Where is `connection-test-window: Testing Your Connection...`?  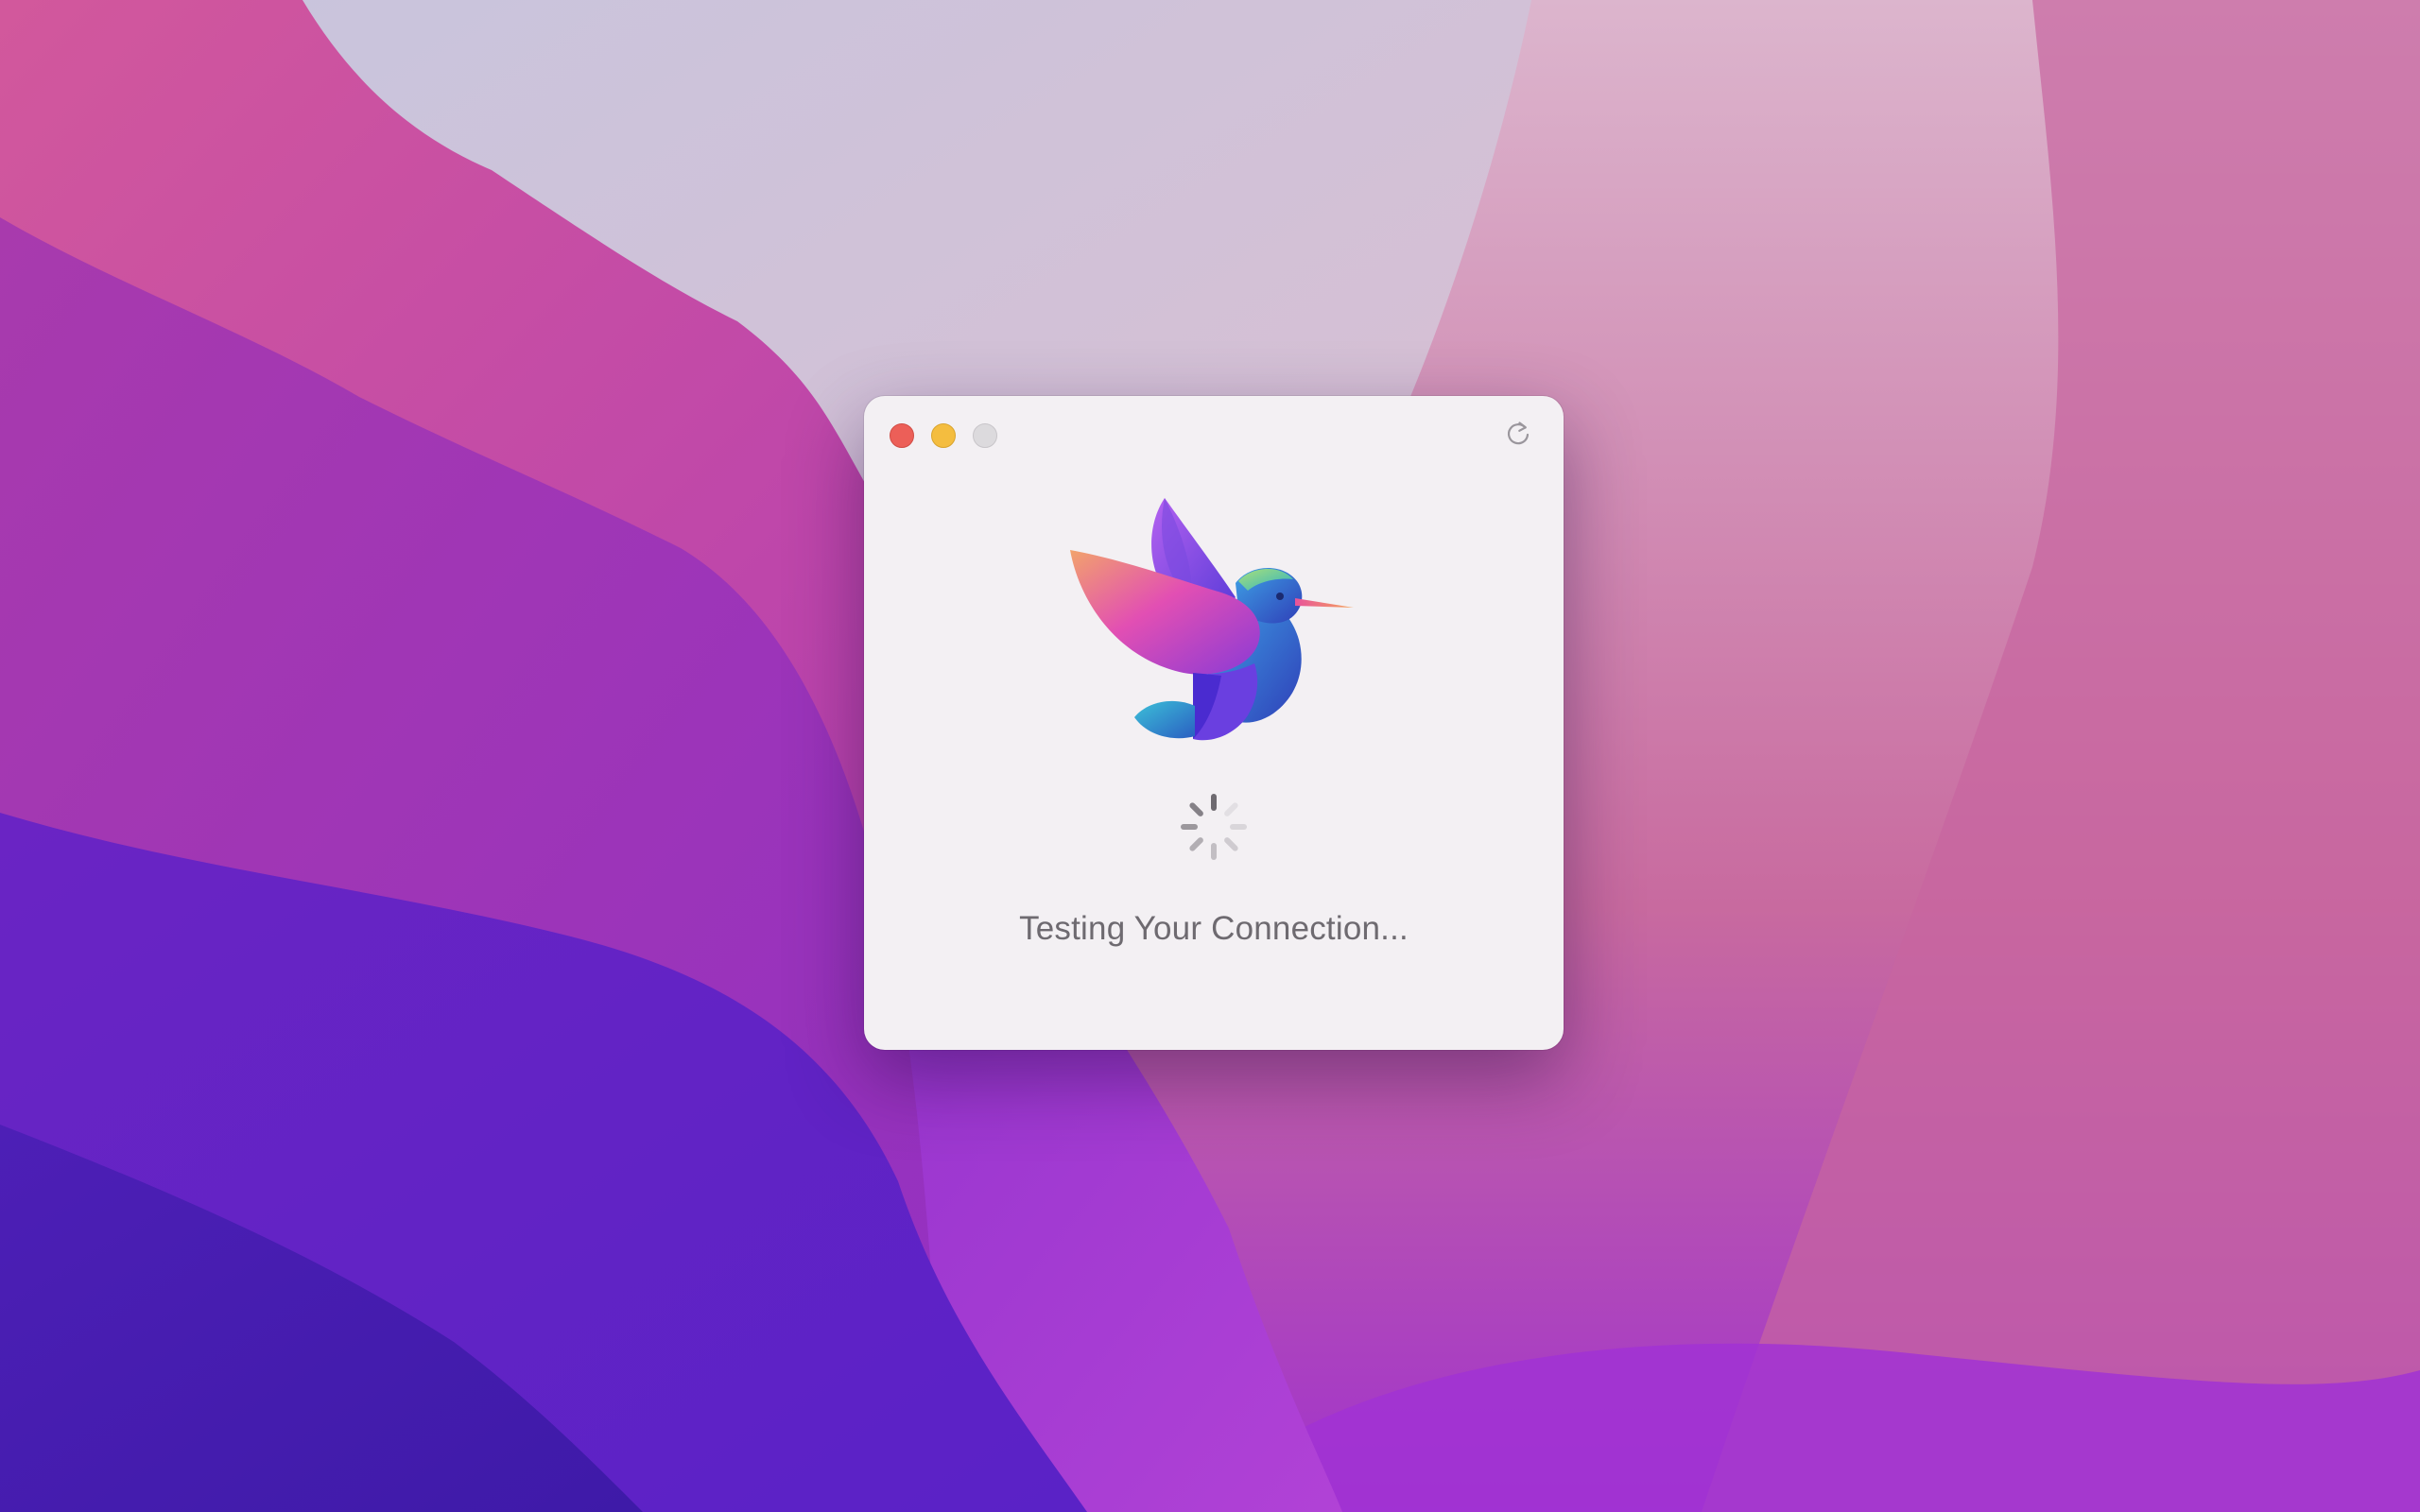
connection-test-window: Testing Your Connection... is located at coordinates (1214, 723).